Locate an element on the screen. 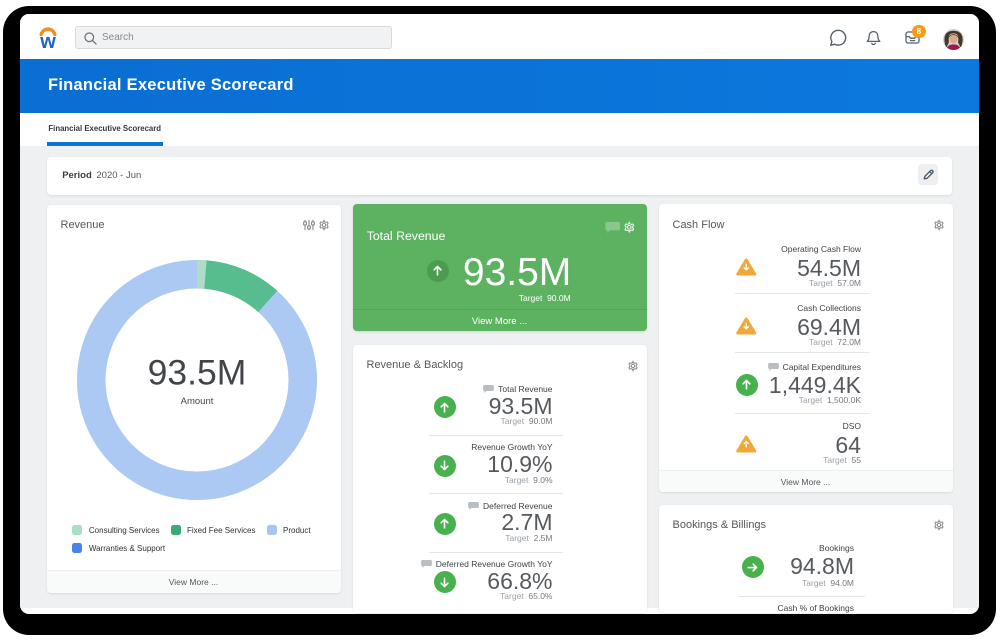 The height and width of the screenshot is (642, 1000). svg-text: w is located at coordinates (47, 40).